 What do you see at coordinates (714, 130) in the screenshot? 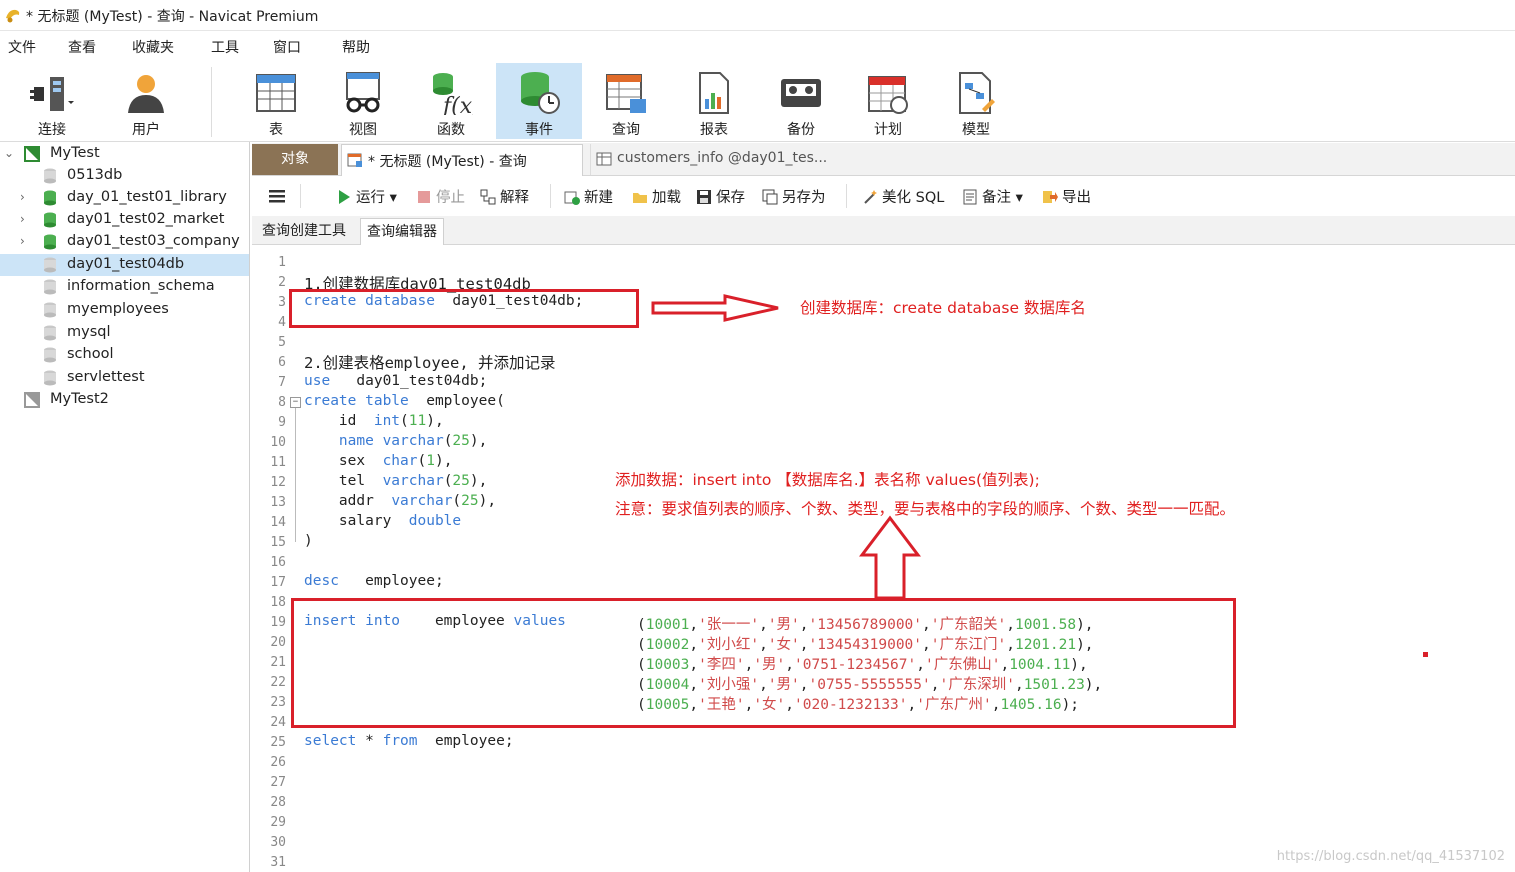
I see `report-label: 报表` at bounding box center [714, 130].